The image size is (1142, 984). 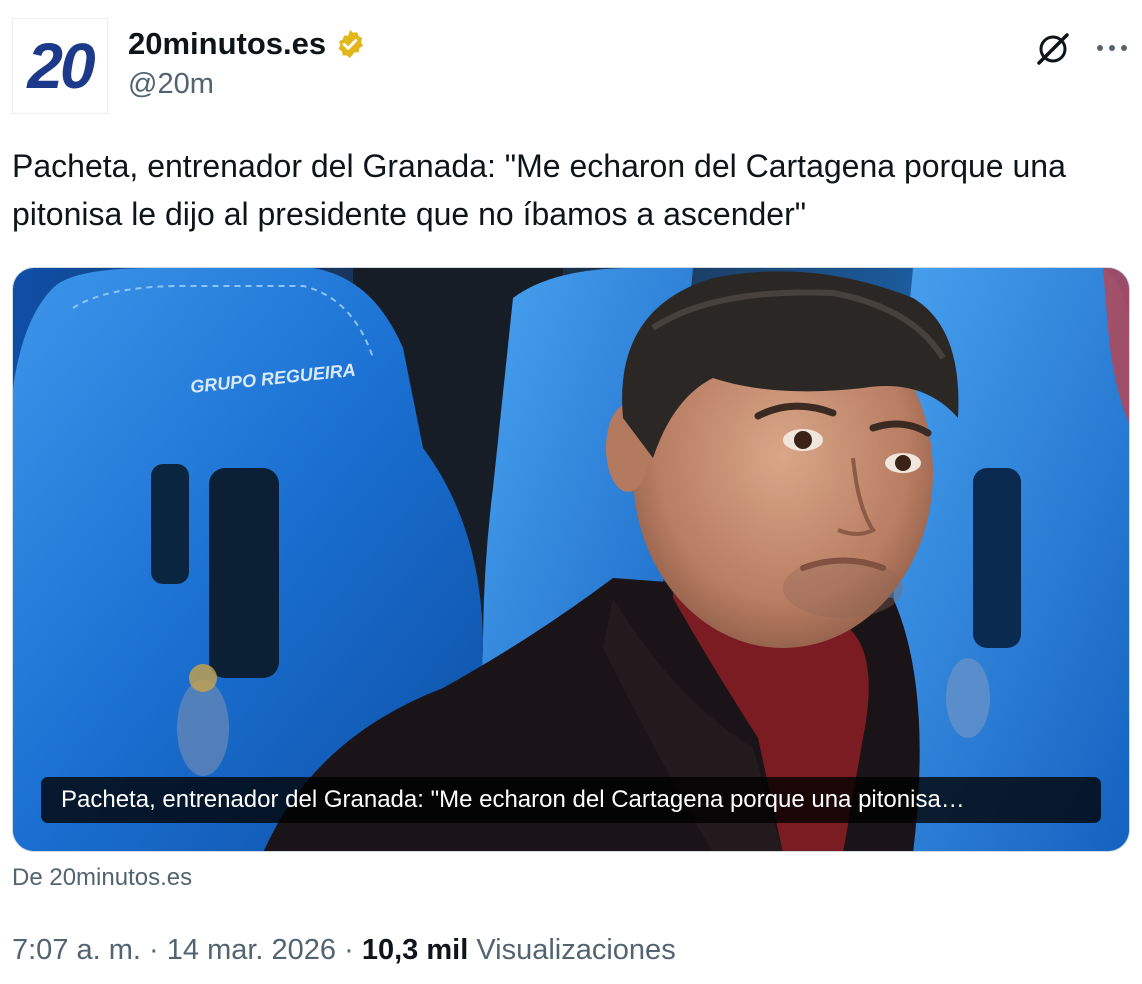 I want to click on views-count: 10,3 mil, so click(x=415, y=950).